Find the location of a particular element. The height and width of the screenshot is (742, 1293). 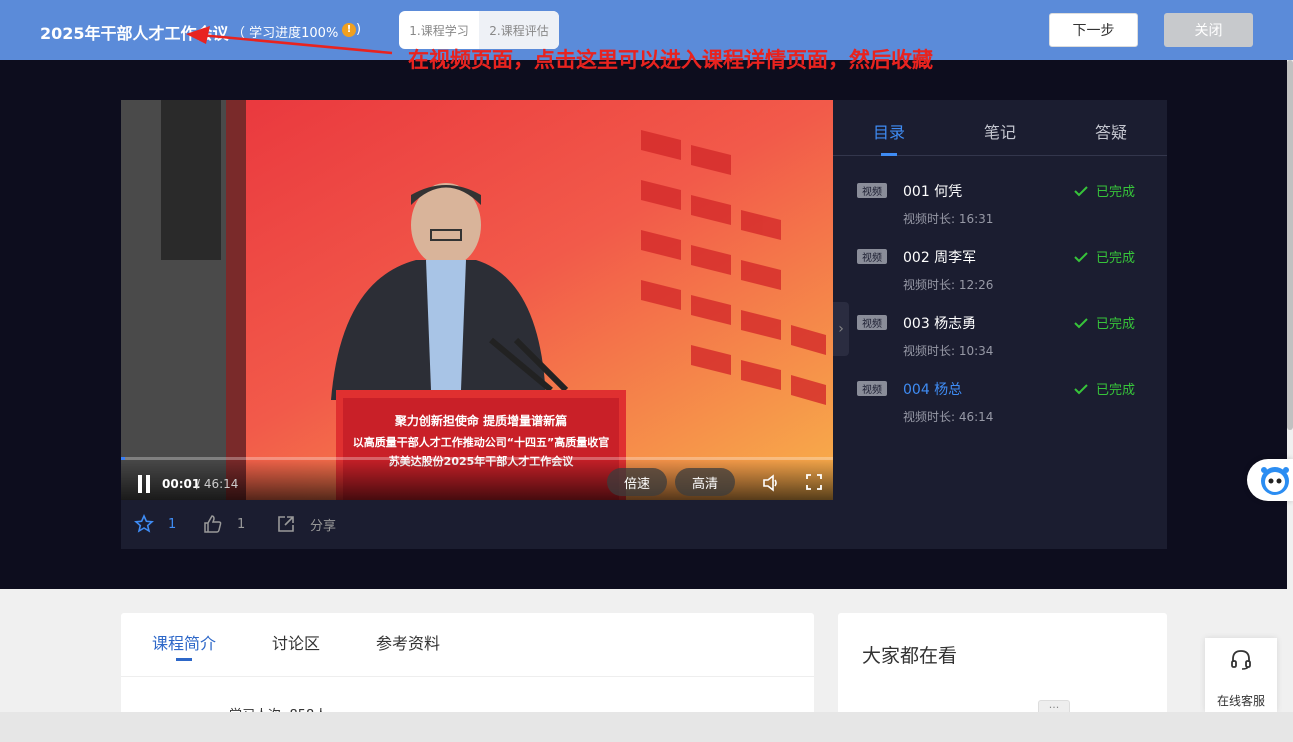

page-scrollbar-thumb is located at coordinates (1290, 245).